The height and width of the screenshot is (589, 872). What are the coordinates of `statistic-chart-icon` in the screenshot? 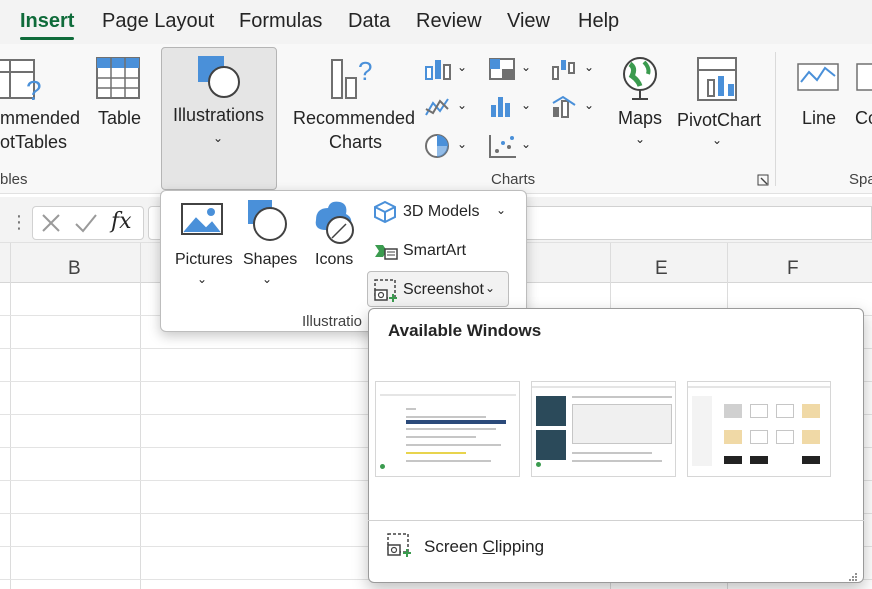 It's located at (503, 109).